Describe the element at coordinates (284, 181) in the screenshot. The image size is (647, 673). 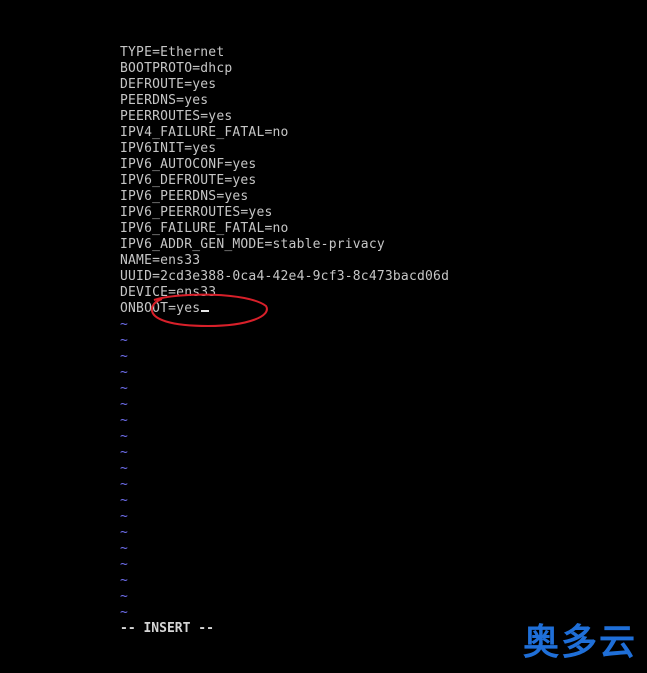
I see `config-line-ipv6-defroute: IPV6_DEFROUTE=yes` at that location.